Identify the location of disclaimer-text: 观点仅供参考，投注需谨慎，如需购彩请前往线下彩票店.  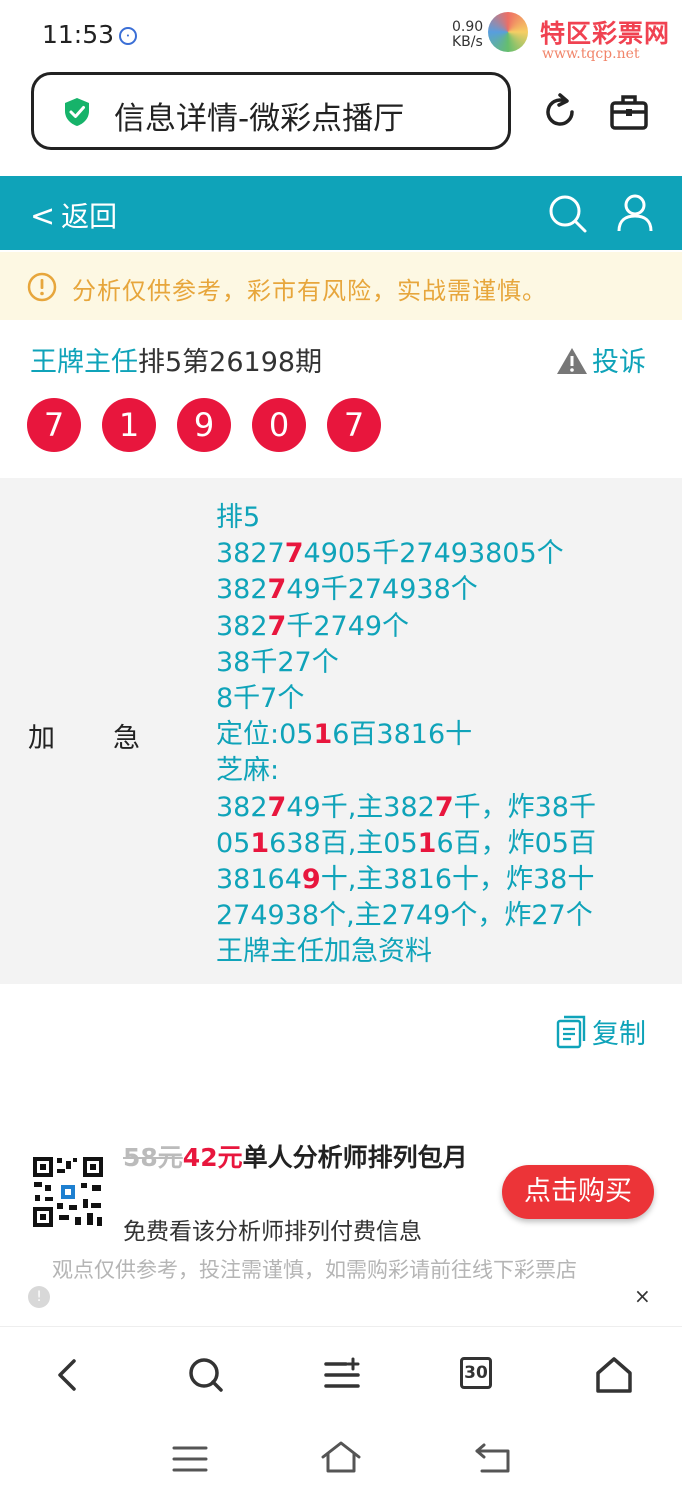
(314, 1270).